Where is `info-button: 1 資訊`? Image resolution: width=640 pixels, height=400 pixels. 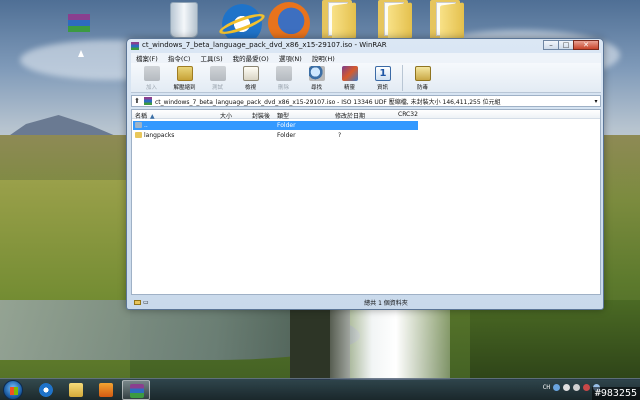 info-button: 1 資訊 is located at coordinates (382, 78).